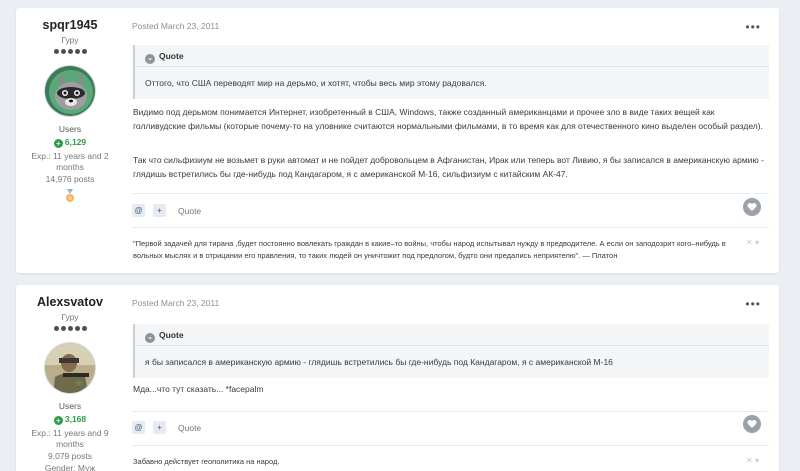 The image size is (800, 471). Describe the element at coordinates (206, 461) in the screenshot. I see `signature: Забавно действует геополитика на народ.` at that location.